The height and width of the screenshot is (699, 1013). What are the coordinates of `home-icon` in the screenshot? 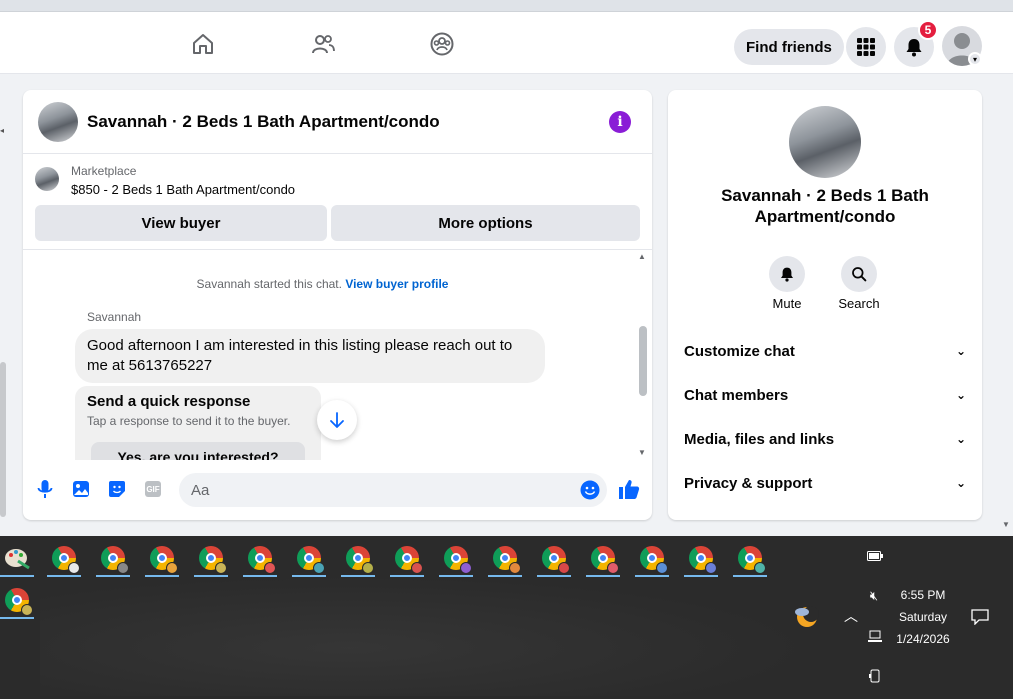 It's located at (203, 44).